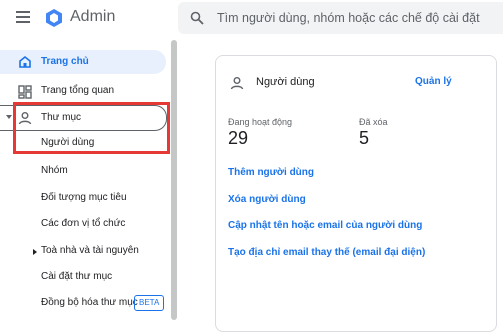 The width and height of the screenshot is (503, 332). Describe the element at coordinates (89, 302) in the screenshot. I see `sidebar-subitem-directory-sync: Đồng bộ hóa thư mục` at that location.